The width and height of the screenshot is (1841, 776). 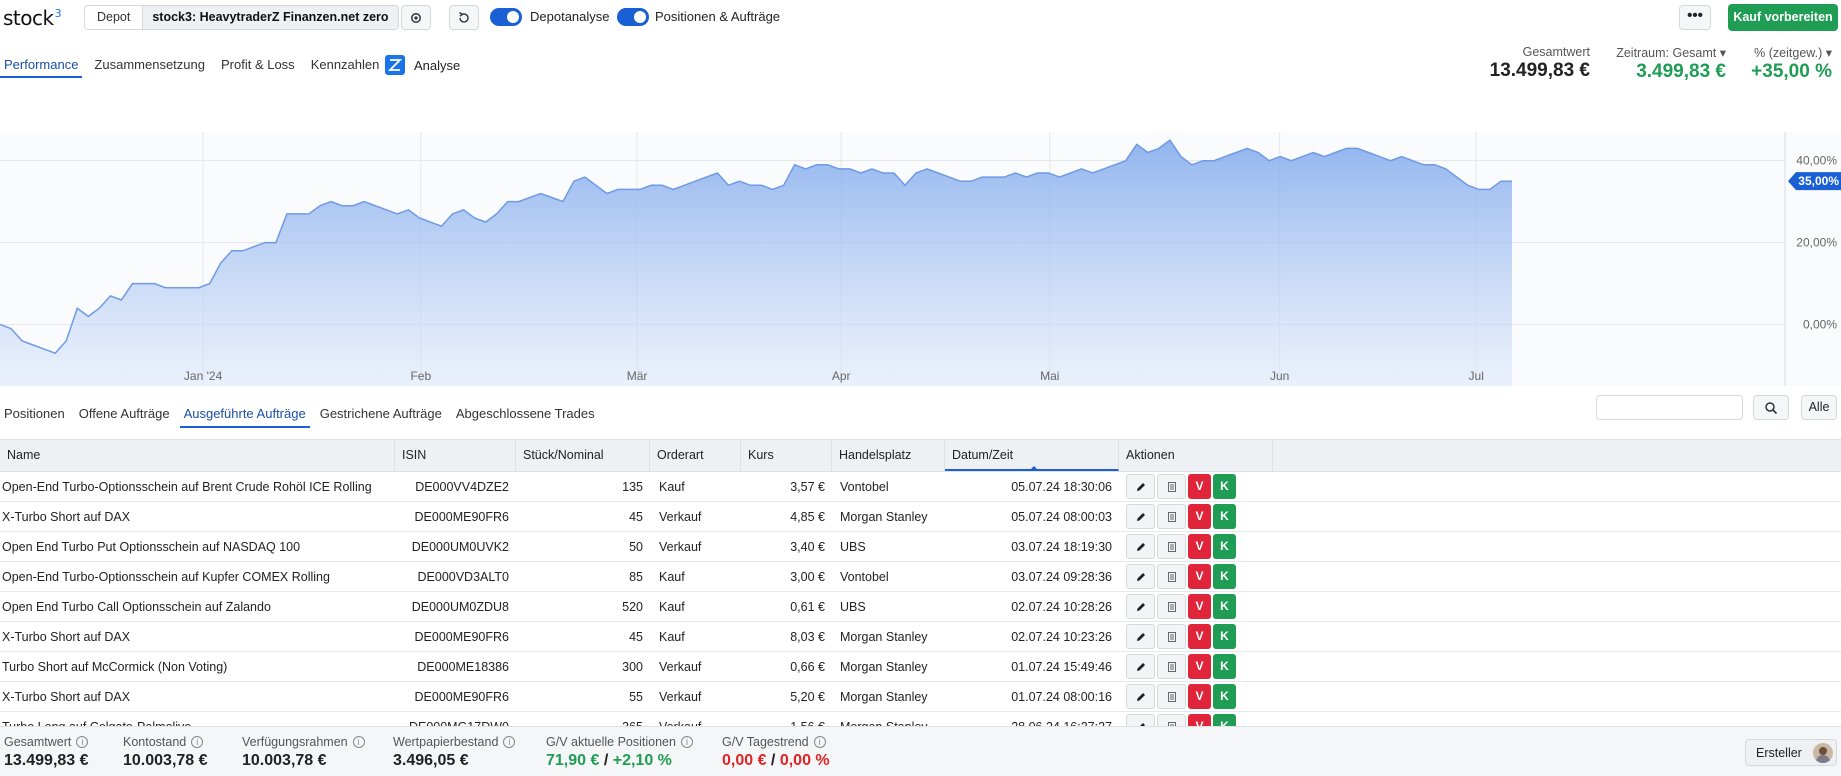 What do you see at coordinates (744, 760) in the screenshot?
I see `gv-day-abs: 0,00 €` at bounding box center [744, 760].